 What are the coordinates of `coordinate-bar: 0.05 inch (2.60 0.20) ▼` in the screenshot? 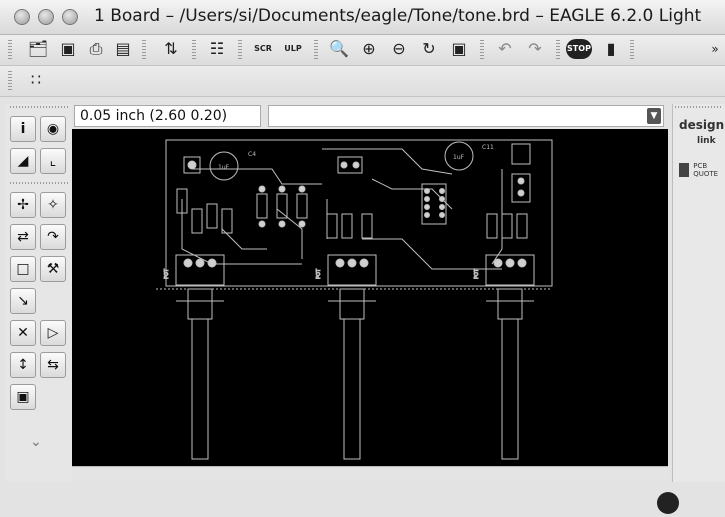 It's located at (370, 116).